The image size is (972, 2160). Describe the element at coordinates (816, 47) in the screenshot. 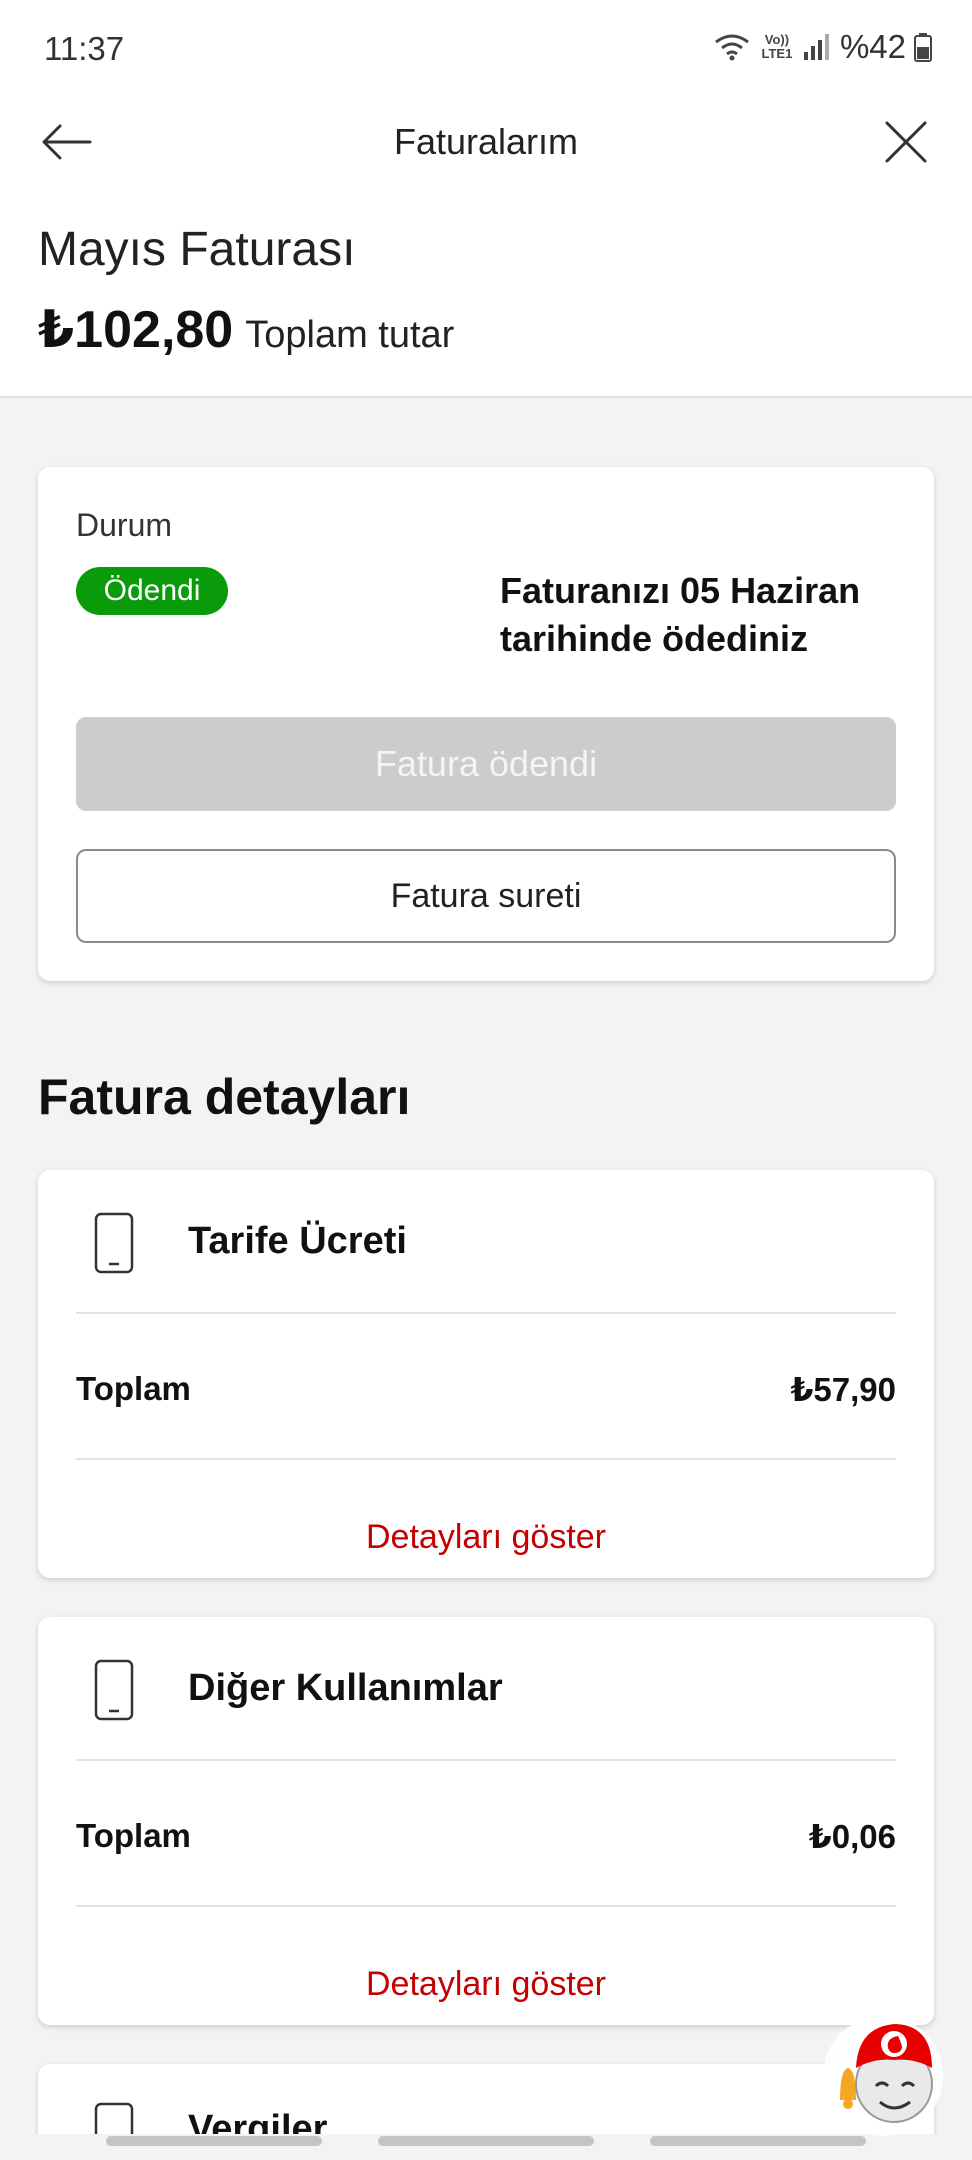

I see `signal-icon` at that location.